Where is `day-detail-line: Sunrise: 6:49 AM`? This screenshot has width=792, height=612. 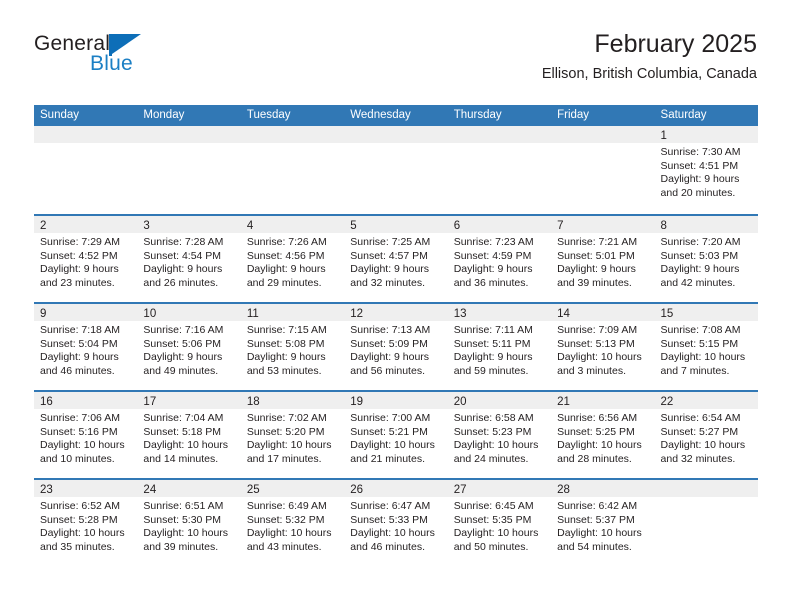
day-detail-line: Sunrise: 6:49 AM is located at coordinates (286, 506).